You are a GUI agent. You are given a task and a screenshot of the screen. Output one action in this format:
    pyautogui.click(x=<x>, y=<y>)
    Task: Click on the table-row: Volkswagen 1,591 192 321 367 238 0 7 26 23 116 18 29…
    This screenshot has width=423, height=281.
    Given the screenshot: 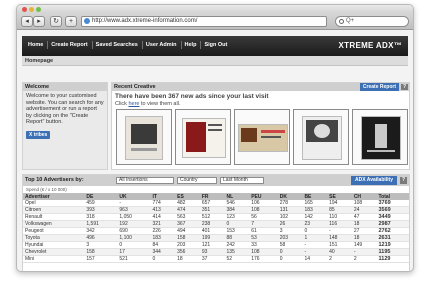 What is the action you would take?
    pyautogui.click(x=216, y=224)
    